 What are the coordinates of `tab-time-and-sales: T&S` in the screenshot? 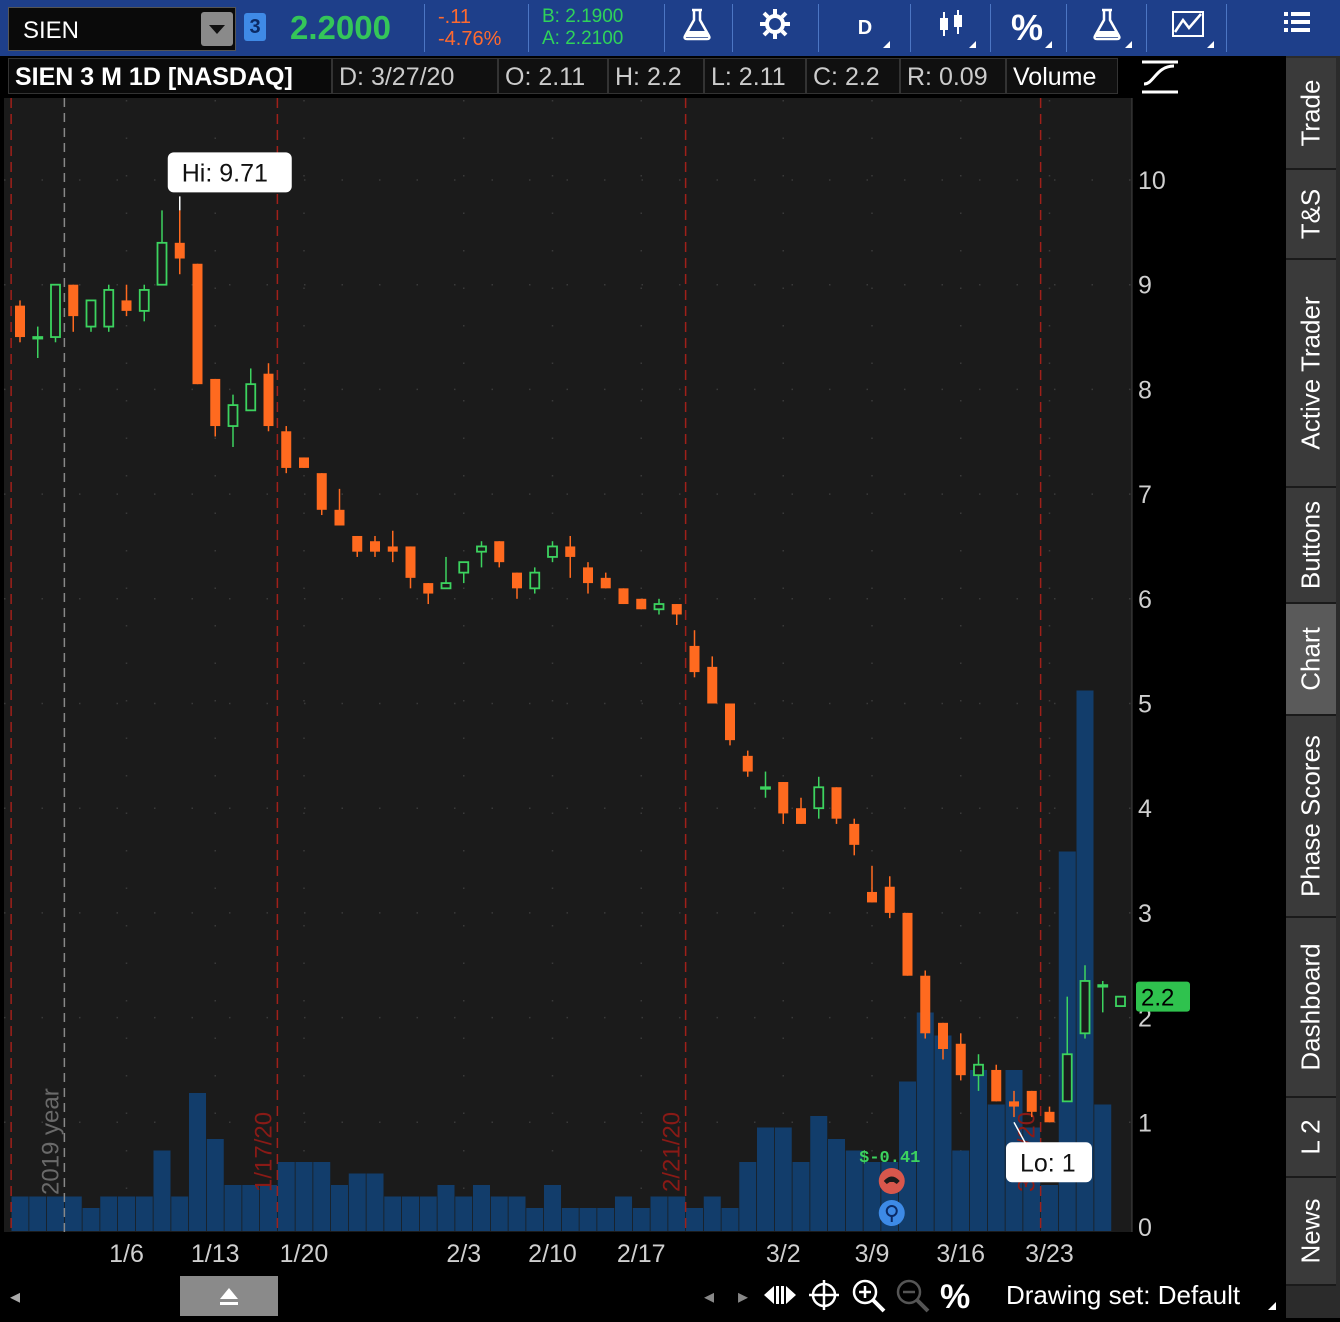 It's located at (1311, 215).